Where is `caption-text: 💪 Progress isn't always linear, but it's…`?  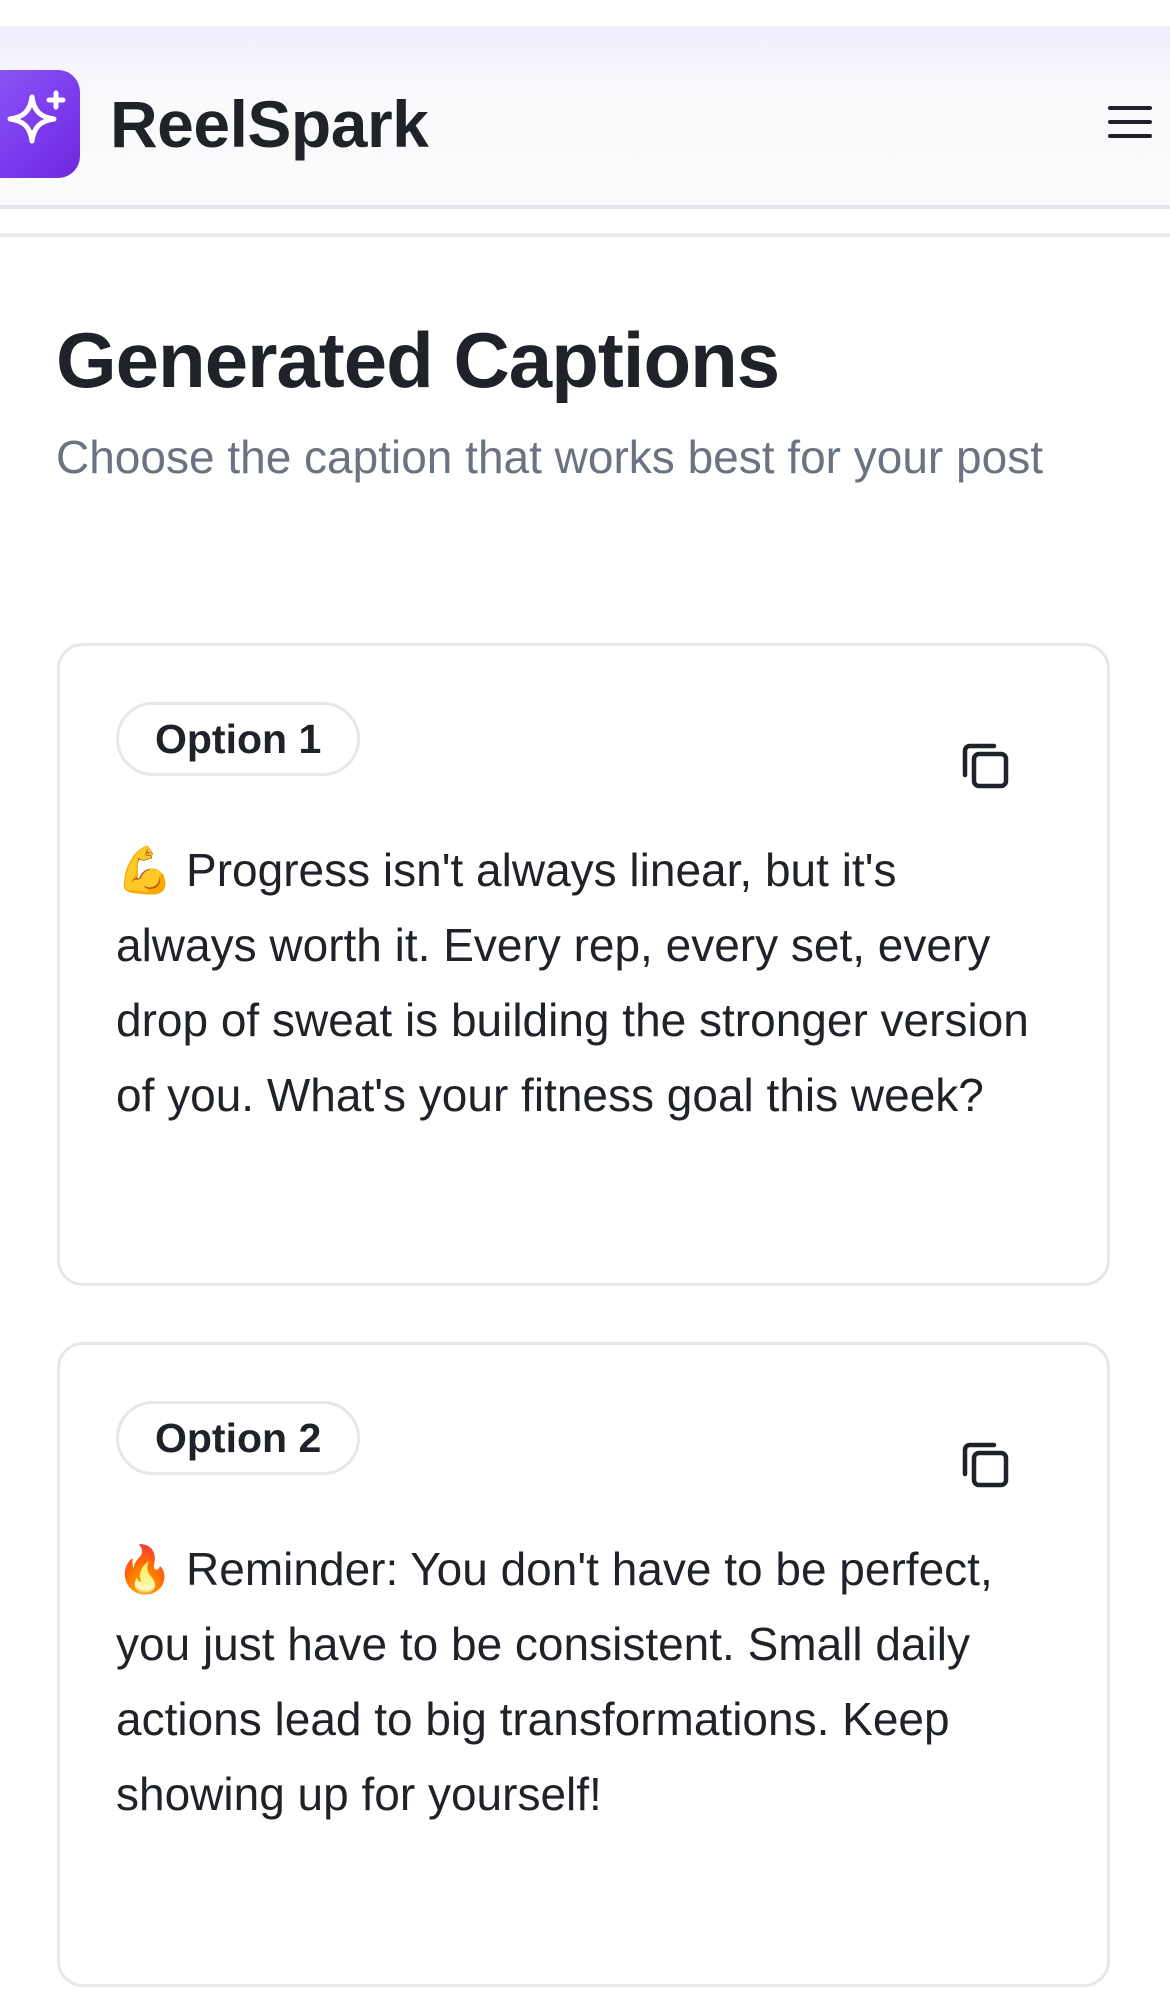 caption-text: 💪 Progress isn't always linear, but it's… is located at coordinates (581, 983).